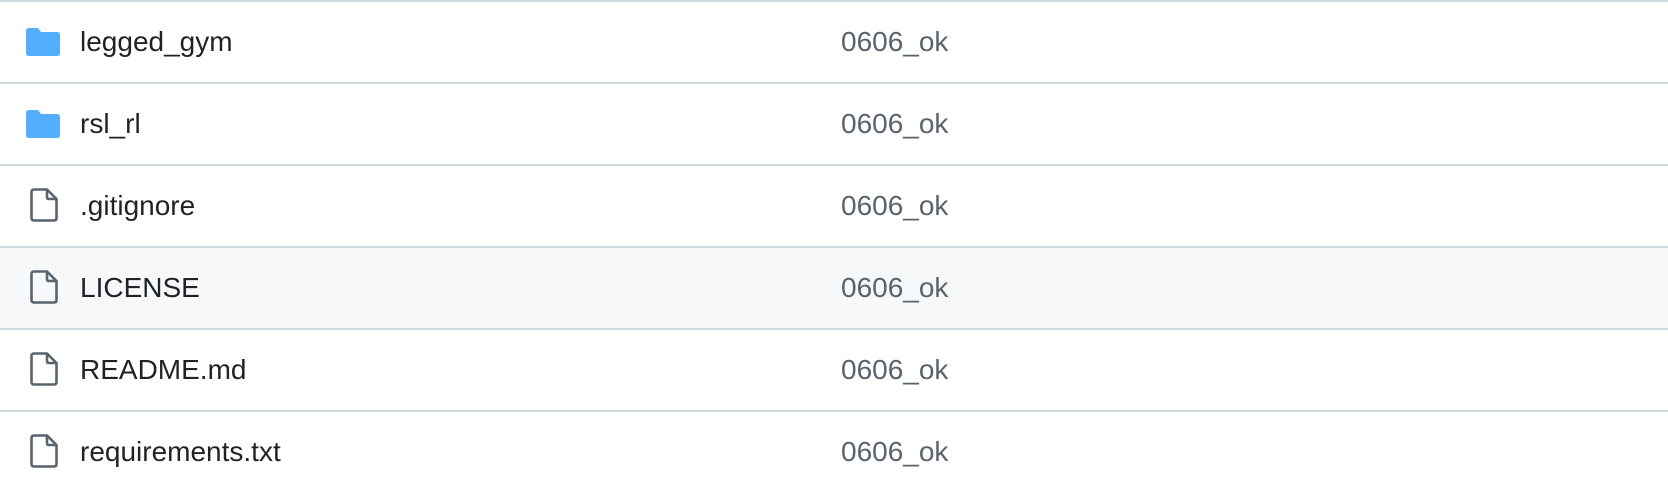 The width and height of the screenshot is (1668, 494). What do you see at coordinates (110, 124) in the screenshot?
I see `file-name-link: rsl_rl` at bounding box center [110, 124].